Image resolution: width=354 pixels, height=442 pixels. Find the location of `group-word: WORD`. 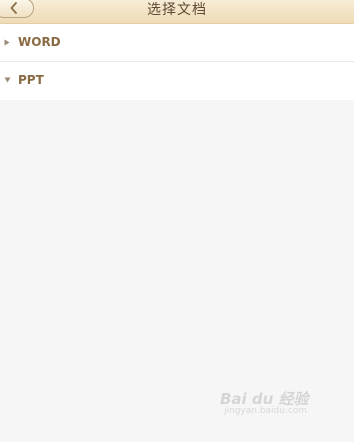

group-word: WORD is located at coordinates (177, 43).